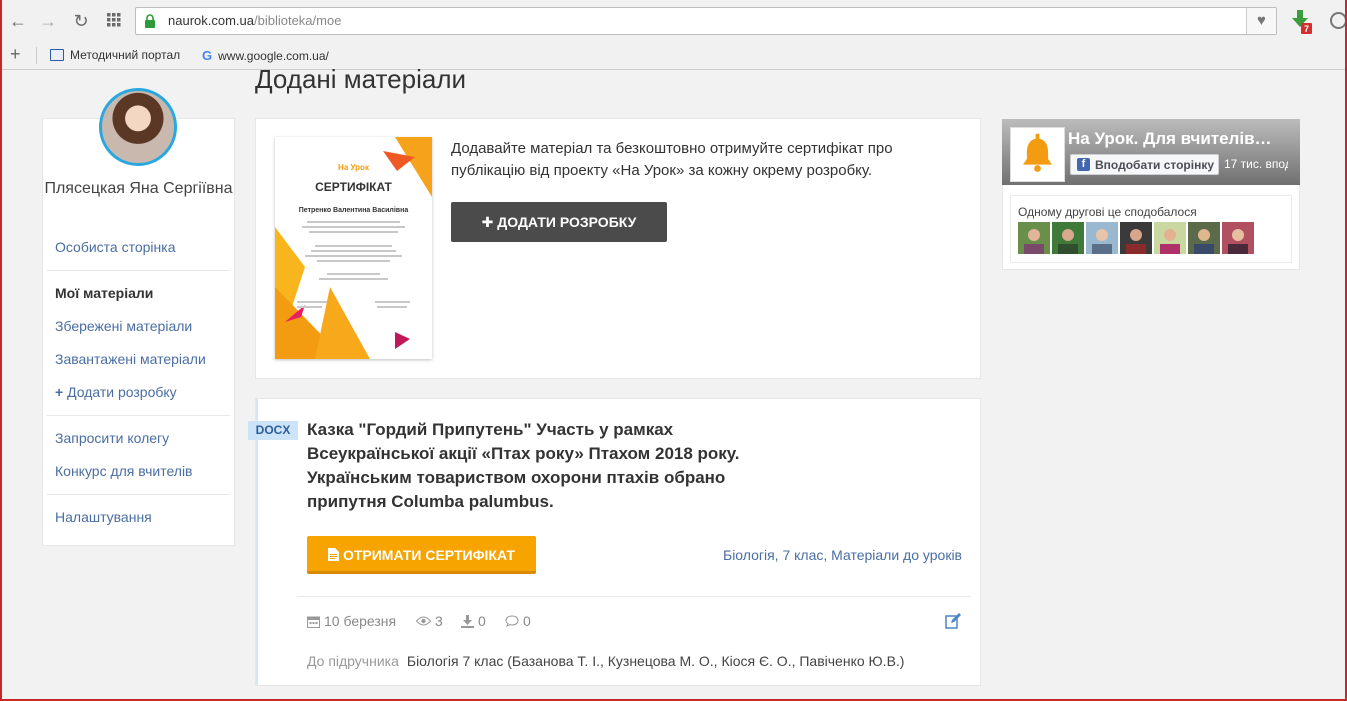 This screenshot has height=701, width=1347. I want to click on add-material-button: ✚ ДОДАТИ РОЗРОБКУ, so click(559, 222).